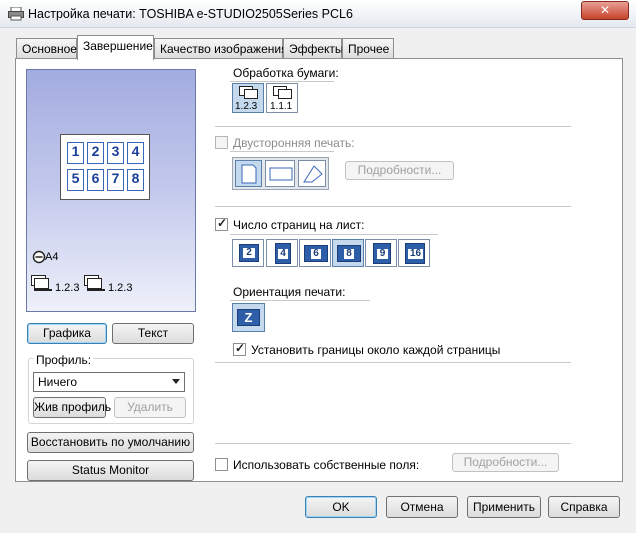 The width and height of the screenshot is (636, 533). I want to click on help-button: Справка, so click(584, 507).